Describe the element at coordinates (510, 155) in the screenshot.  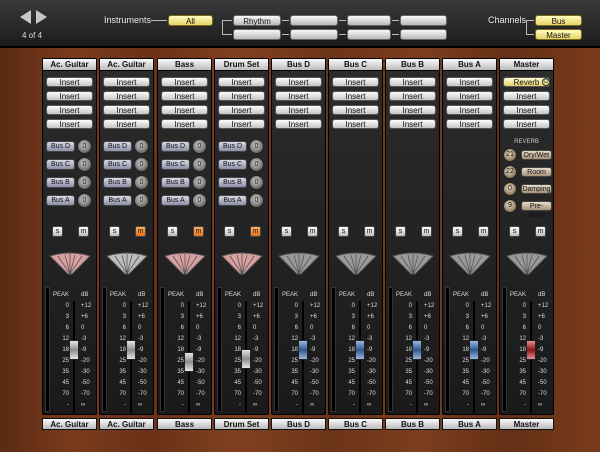
I see `reverb-param-knob: 21` at that location.